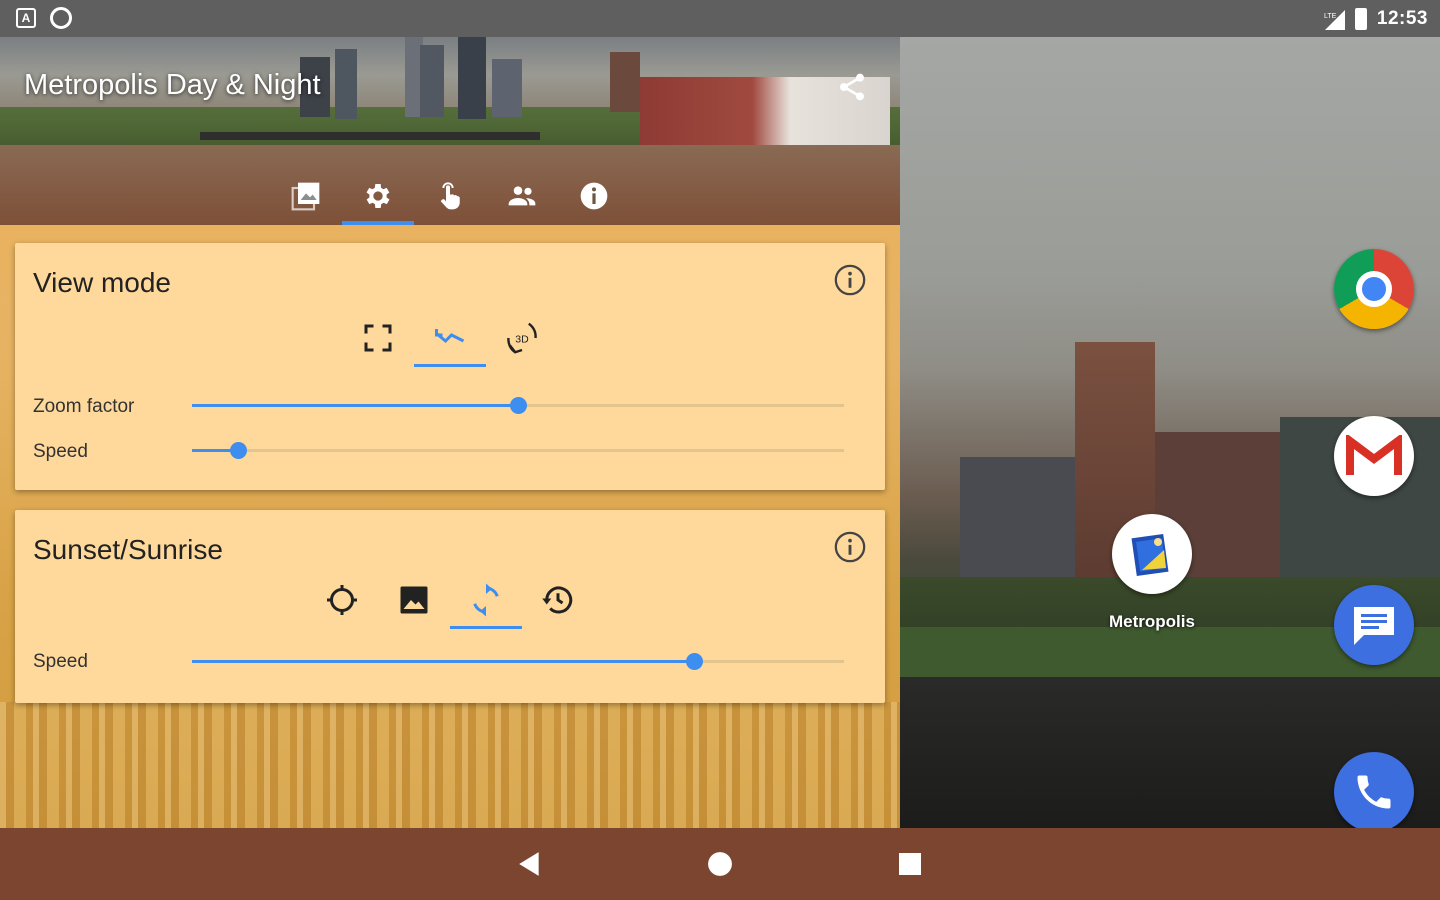 The height and width of the screenshot is (900, 1440). Describe the element at coordinates (60, 661) in the screenshot. I see `sunset-speed-label: Speed` at that location.